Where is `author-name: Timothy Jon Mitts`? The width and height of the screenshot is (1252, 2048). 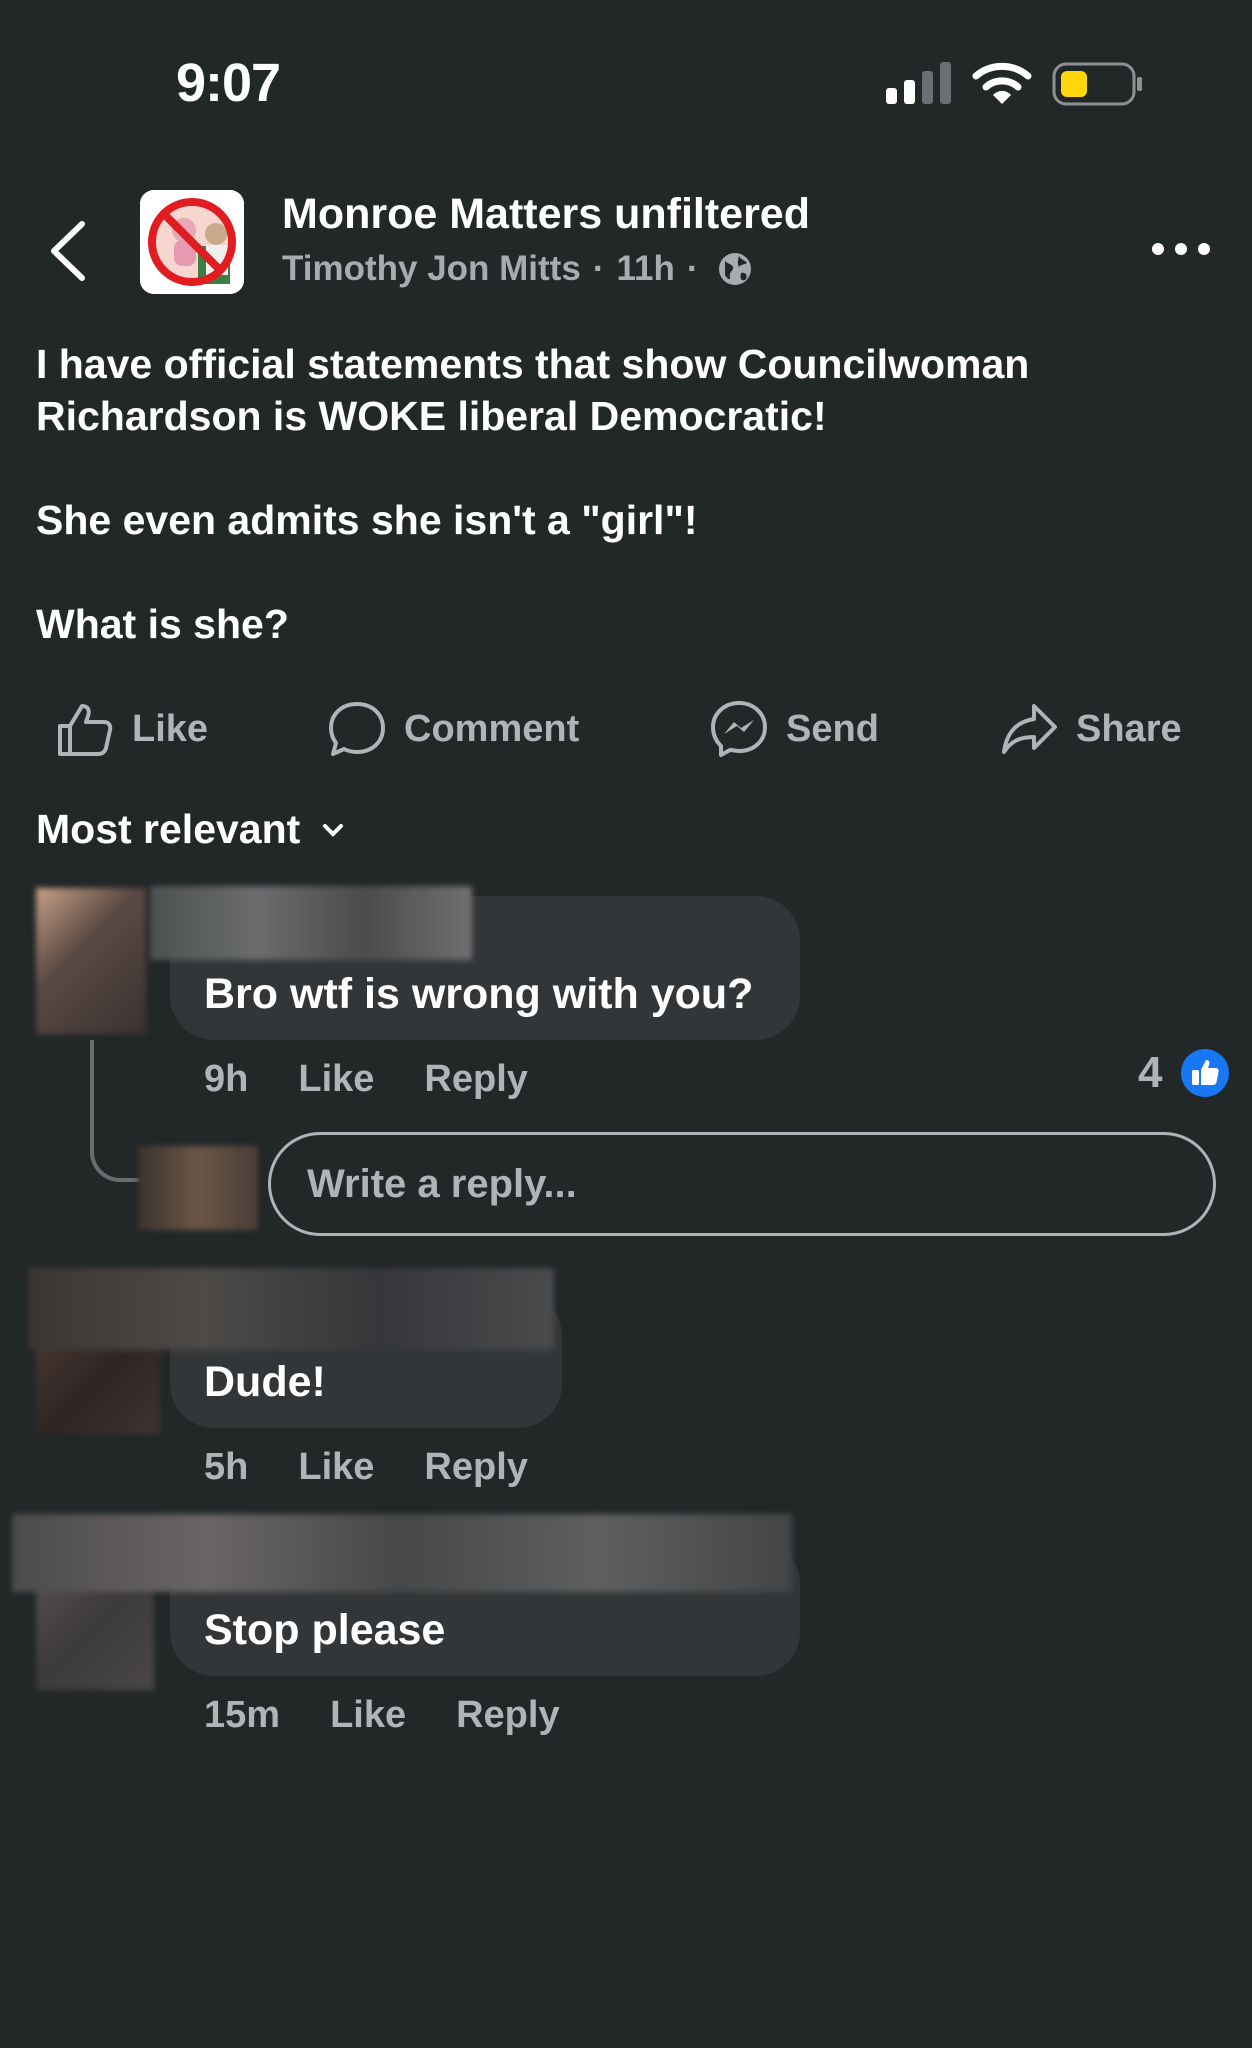
author-name: Timothy Jon Mitts is located at coordinates (431, 269).